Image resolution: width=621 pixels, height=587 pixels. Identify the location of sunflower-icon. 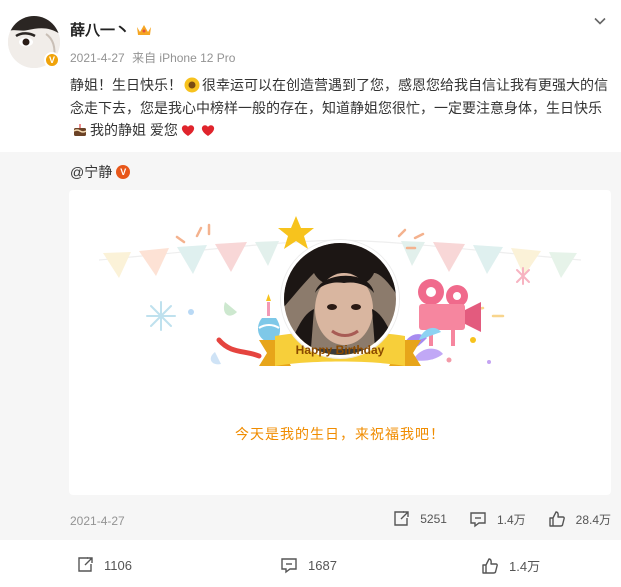
(192, 85).